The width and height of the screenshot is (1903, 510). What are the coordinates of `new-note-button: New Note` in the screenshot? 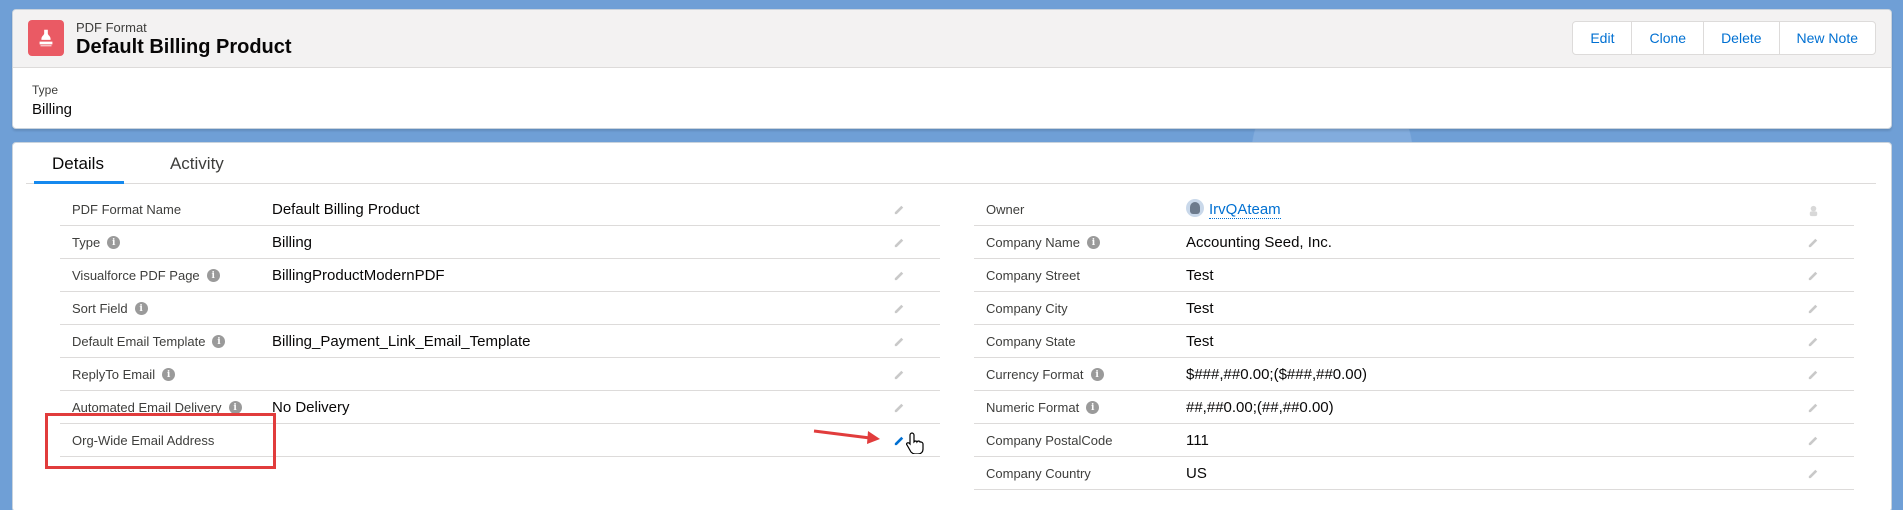 It's located at (1827, 38).